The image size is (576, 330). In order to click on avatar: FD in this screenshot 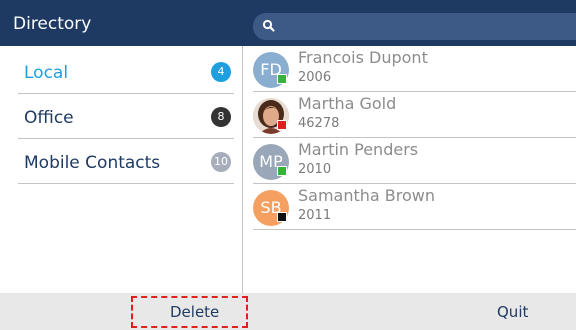, I will do `click(271, 70)`.